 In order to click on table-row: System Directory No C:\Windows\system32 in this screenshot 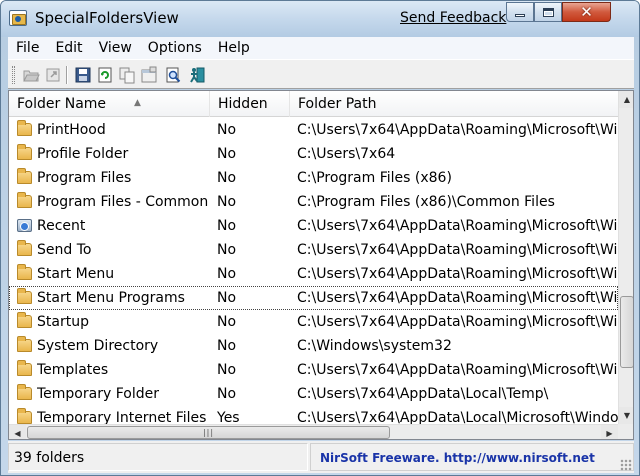, I will do `click(313, 346)`.